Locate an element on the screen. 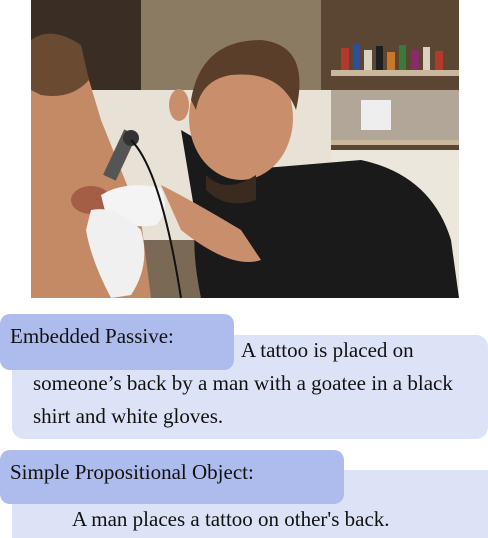 This screenshot has width=488, height=538. caption-embedded-passive-line1: A tattoo is placed on is located at coordinates (327, 350).